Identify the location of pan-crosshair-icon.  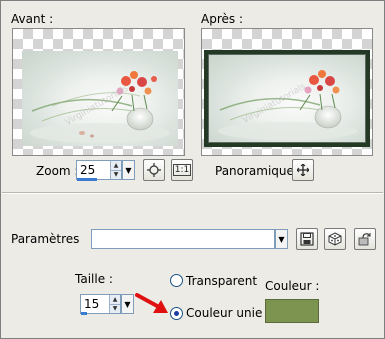
(303, 170).